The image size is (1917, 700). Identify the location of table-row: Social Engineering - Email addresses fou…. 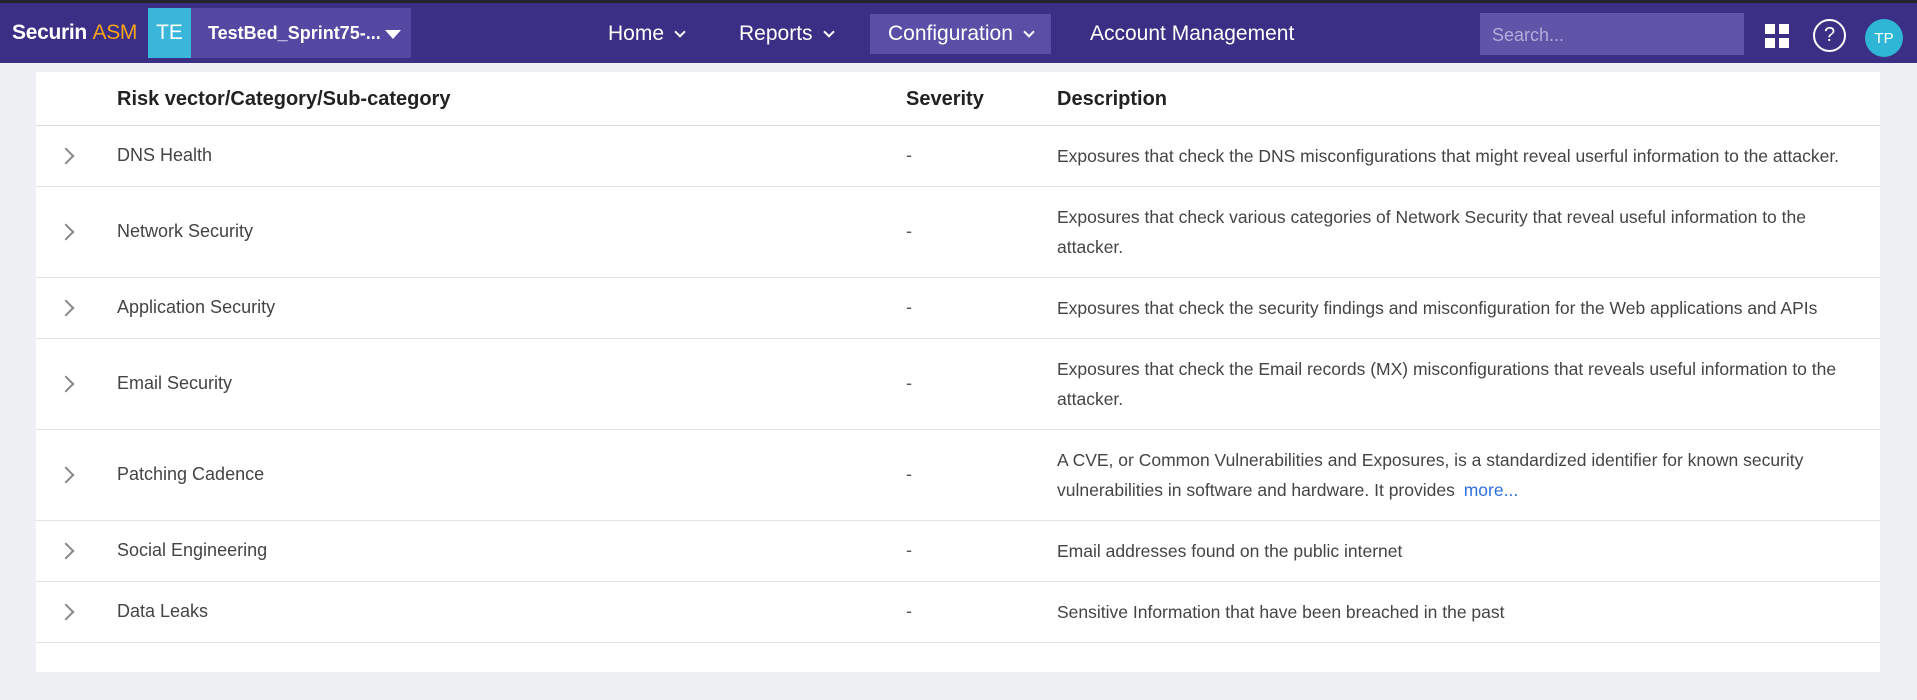
(958, 551).